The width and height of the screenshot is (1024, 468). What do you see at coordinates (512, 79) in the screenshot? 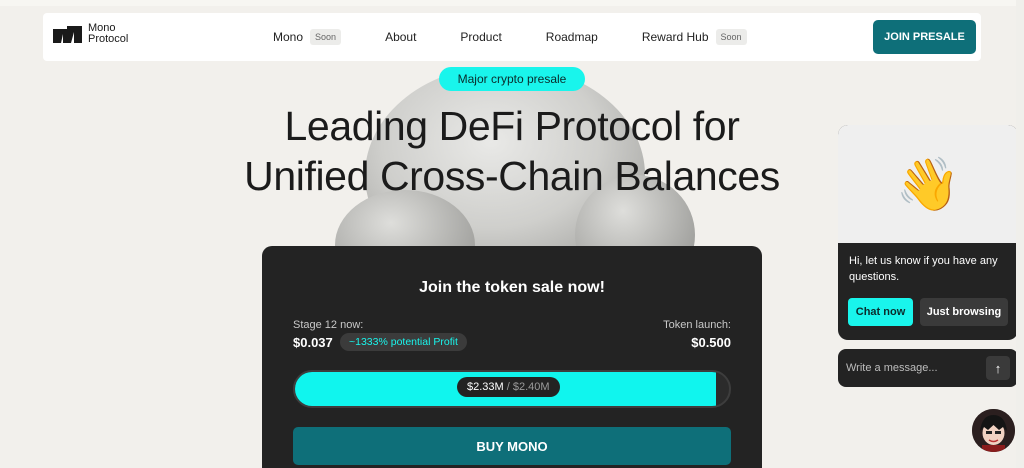
I see `presale-pill: Major crypto presale` at bounding box center [512, 79].